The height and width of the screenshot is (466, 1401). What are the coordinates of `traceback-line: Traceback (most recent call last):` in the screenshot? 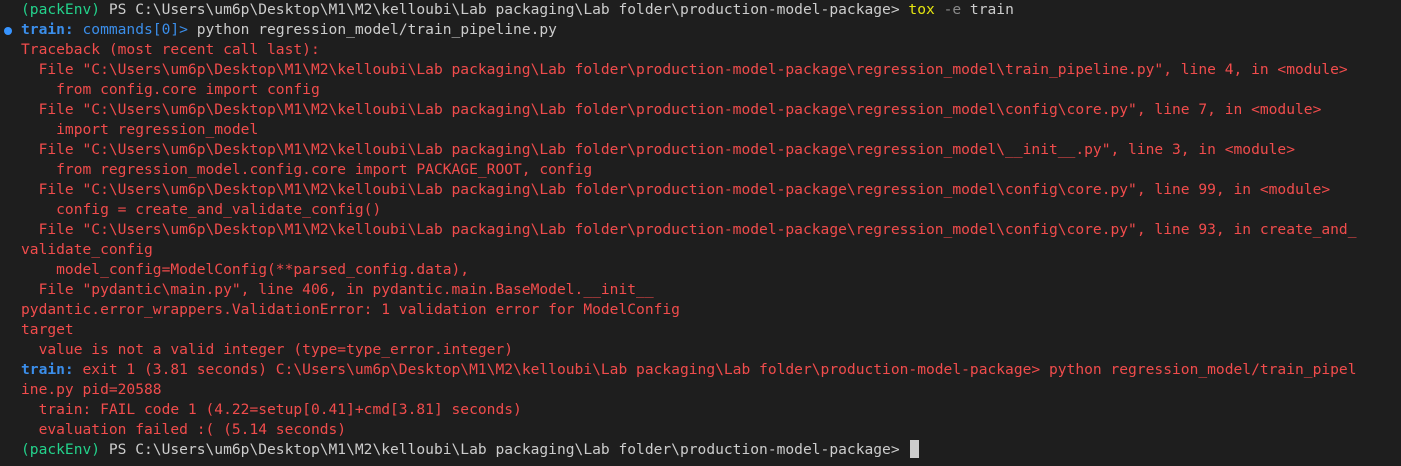 It's located at (170, 49).